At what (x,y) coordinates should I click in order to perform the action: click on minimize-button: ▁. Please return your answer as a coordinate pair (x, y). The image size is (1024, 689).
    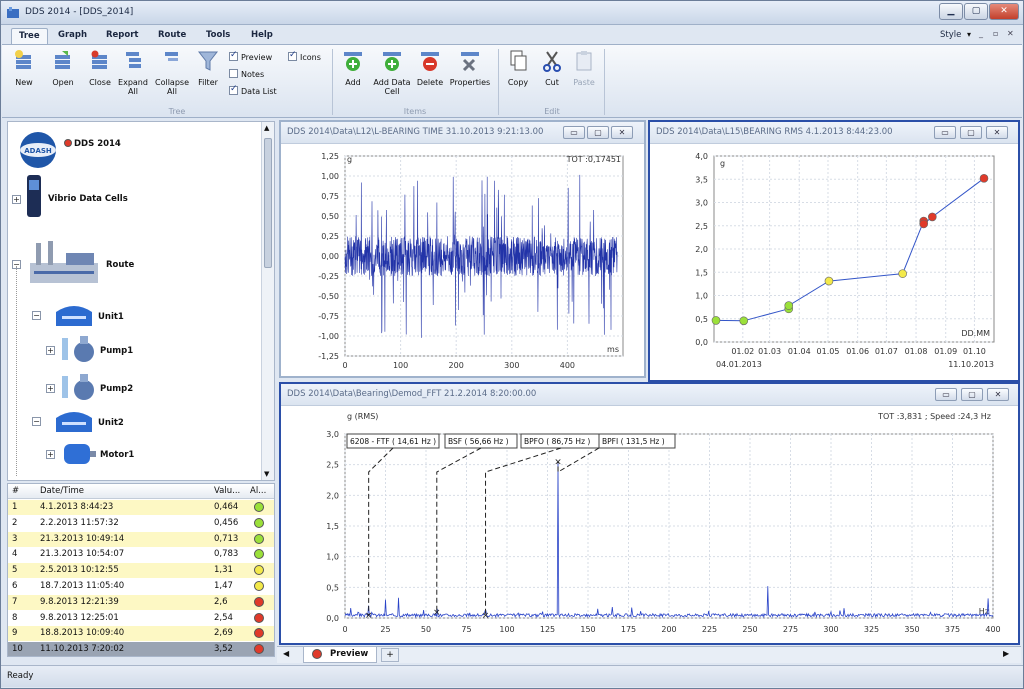
    Looking at the image, I should click on (951, 11).